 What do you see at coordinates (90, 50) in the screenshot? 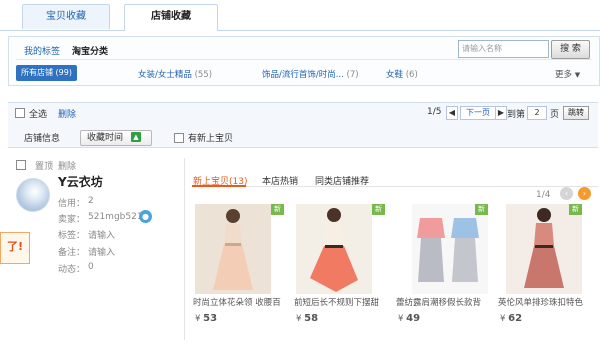
I see `taobao-category-tab: 淘宝分类` at bounding box center [90, 50].